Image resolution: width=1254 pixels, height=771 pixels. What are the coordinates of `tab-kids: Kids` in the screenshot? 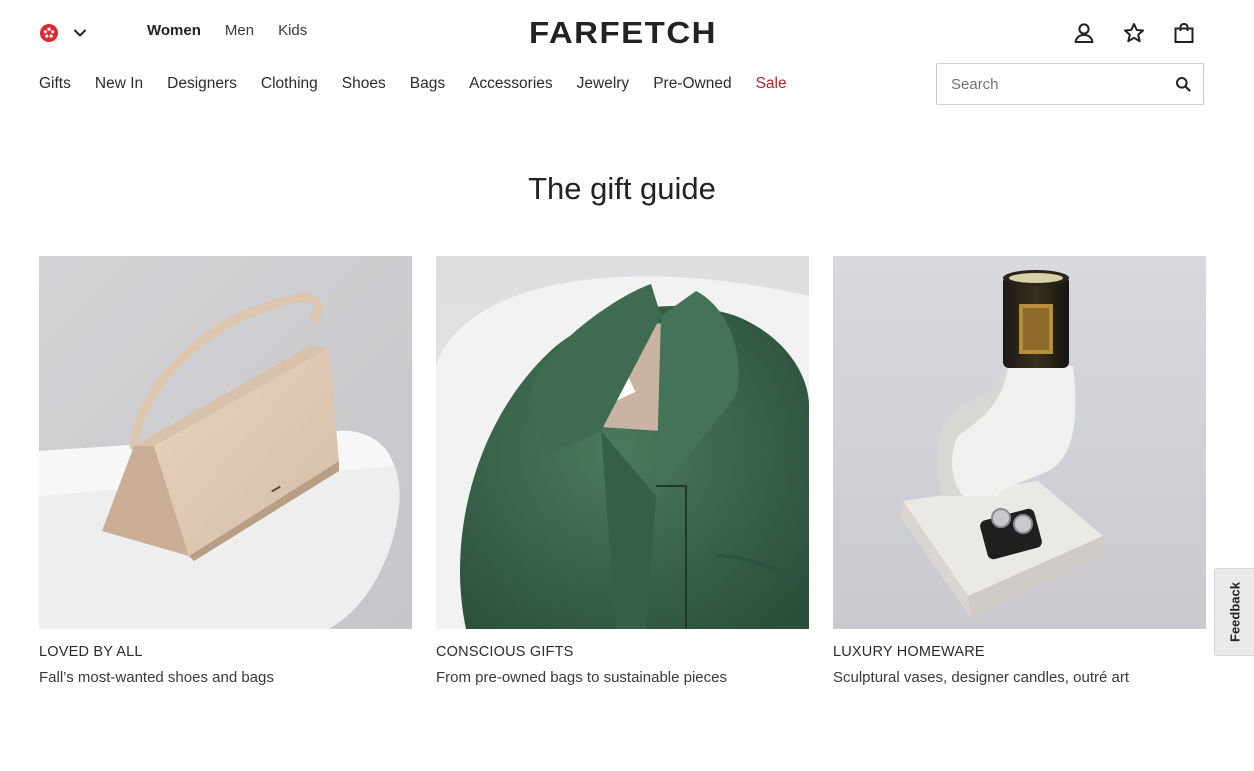 It's located at (292, 30).